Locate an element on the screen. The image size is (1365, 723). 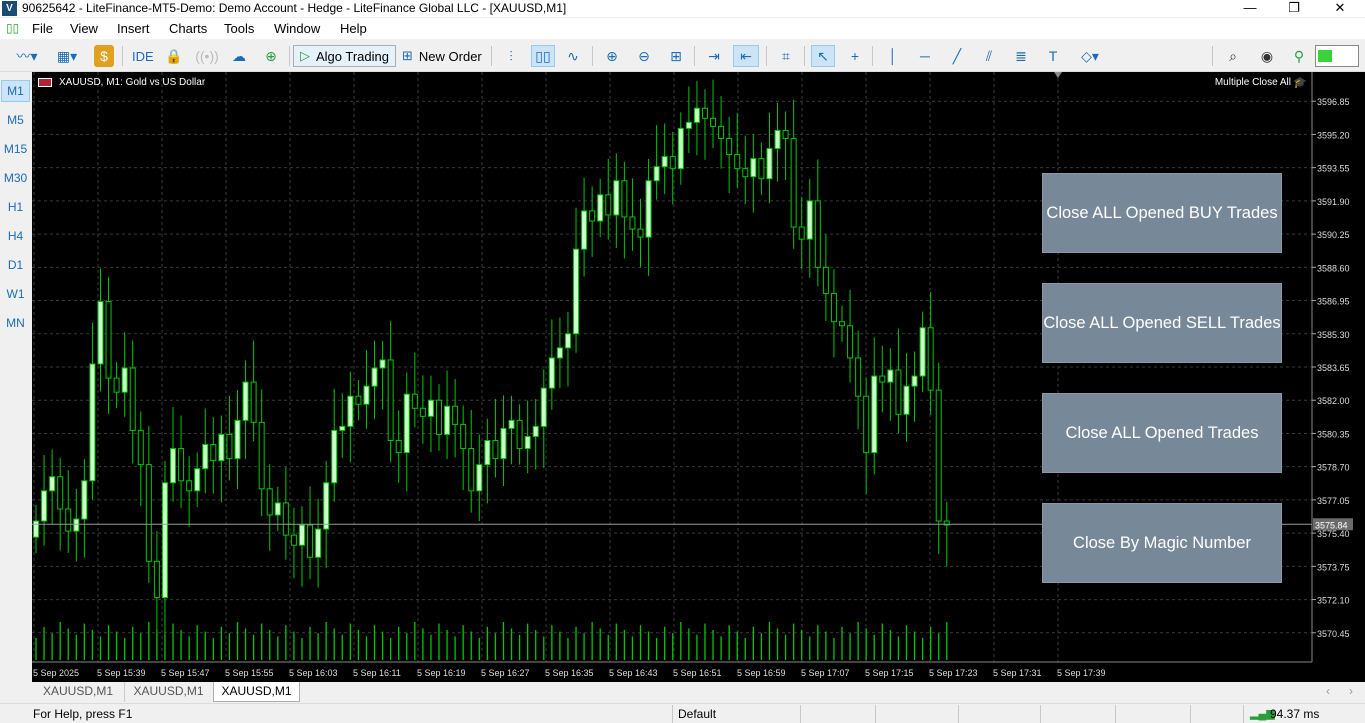
new-order-button: ⊞ New Order is located at coordinates (442, 56).